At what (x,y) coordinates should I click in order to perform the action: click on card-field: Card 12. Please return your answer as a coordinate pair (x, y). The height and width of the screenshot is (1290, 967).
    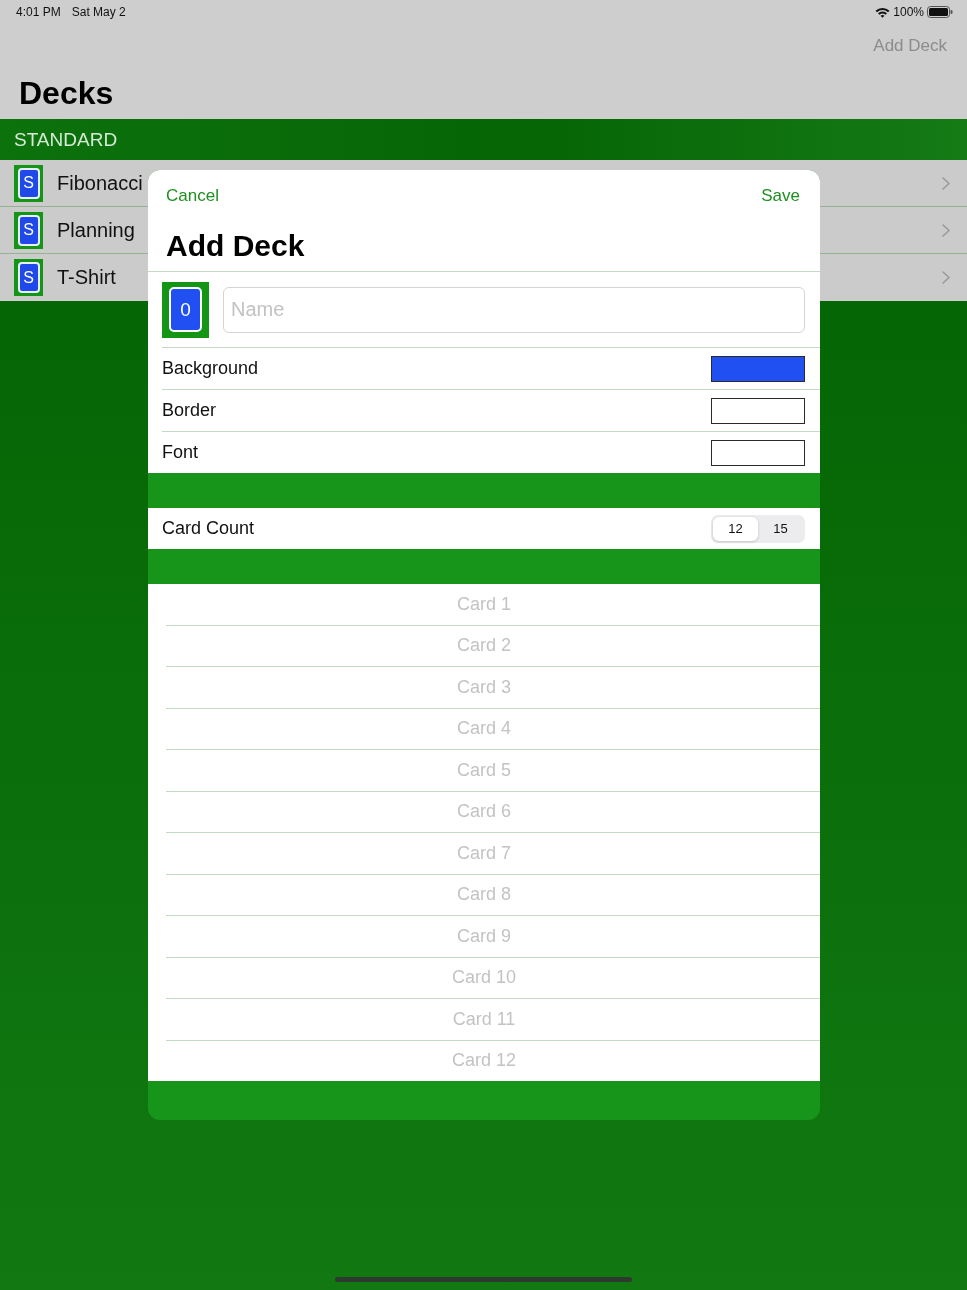
    Looking at the image, I should click on (484, 1060).